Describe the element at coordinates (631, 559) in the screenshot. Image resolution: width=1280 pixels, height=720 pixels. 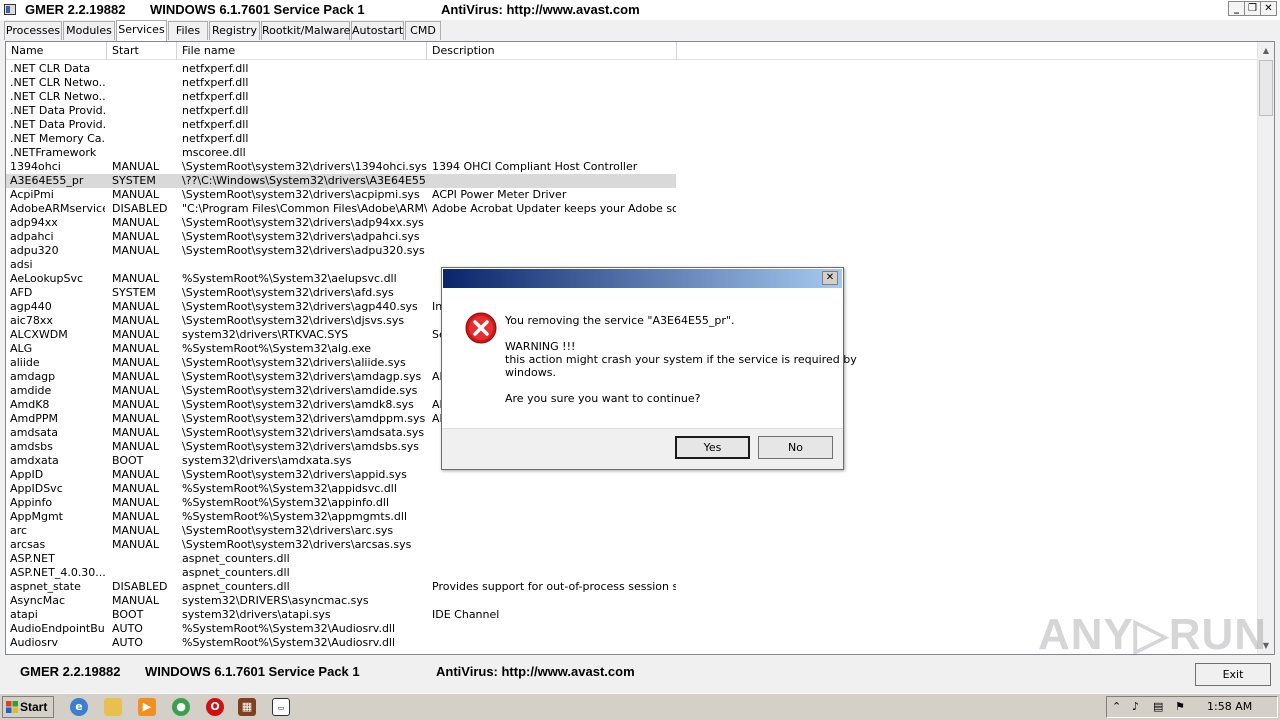
I see `table-row: ASP.NET aspnet_counters.dll` at that location.